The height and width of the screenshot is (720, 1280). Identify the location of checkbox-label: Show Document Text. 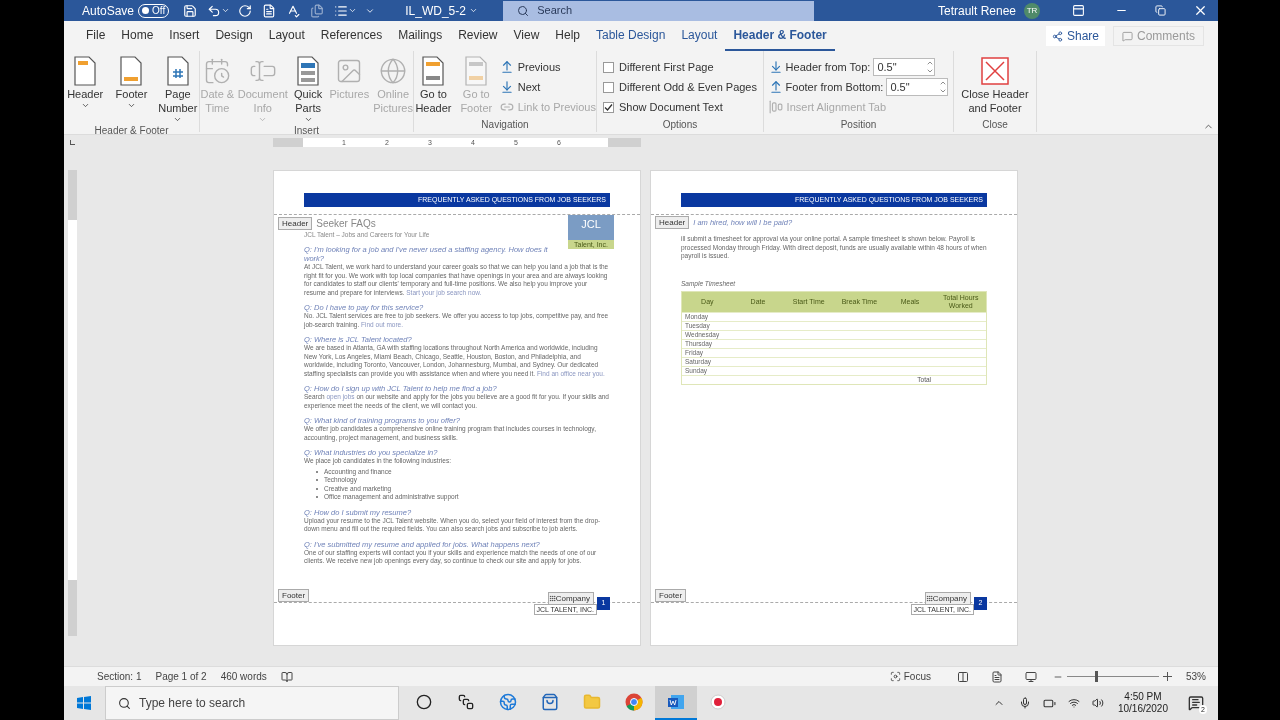
(671, 107).